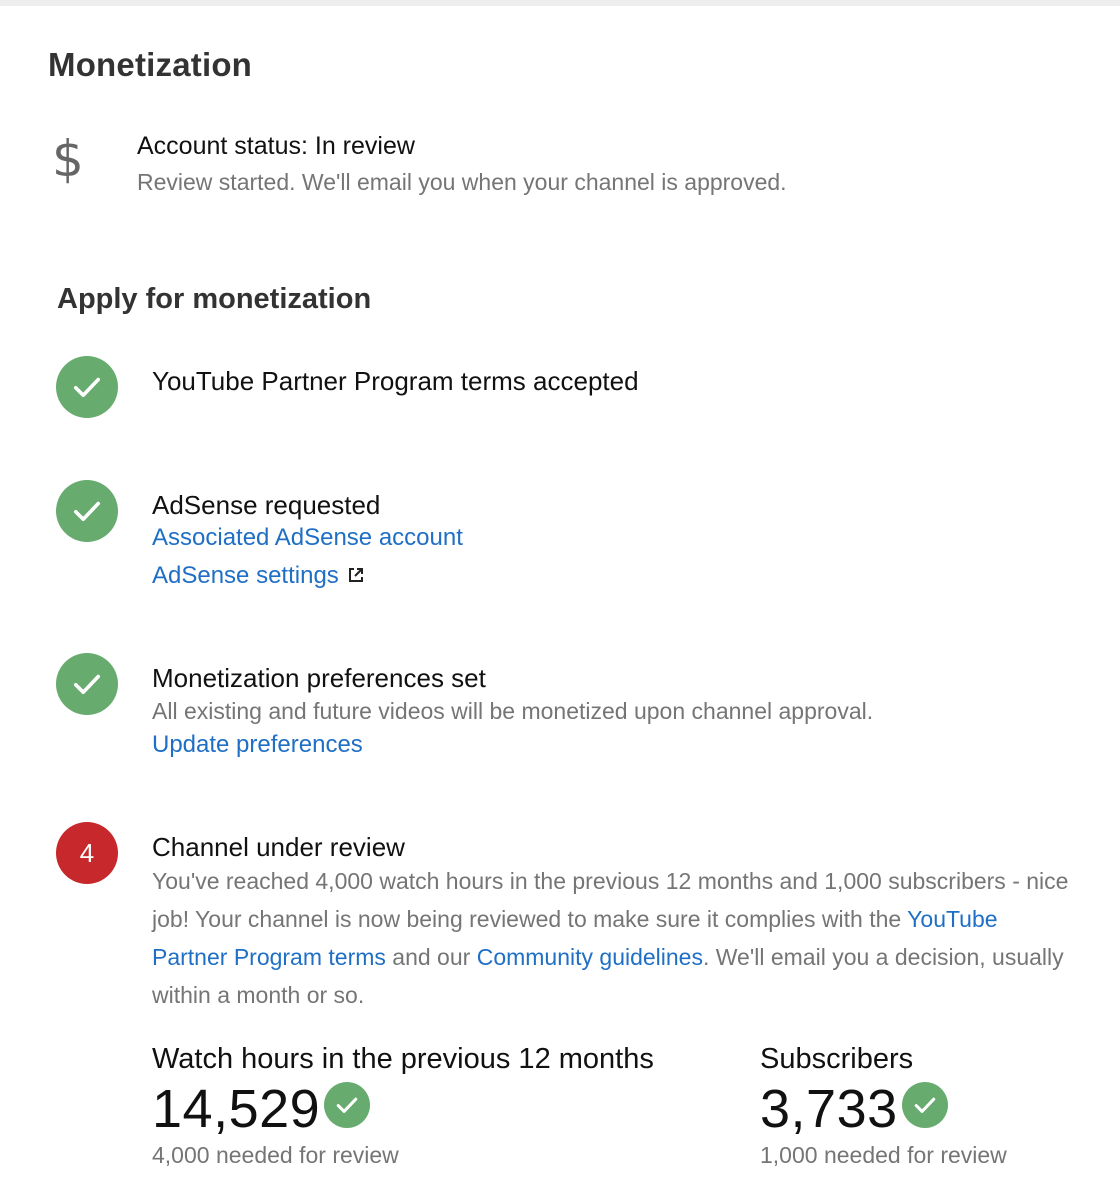 The height and width of the screenshot is (1200, 1120). What do you see at coordinates (236, 1109) in the screenshot?
I see `watch-hours-value: 14,529` at bounding box center [236, 1109].